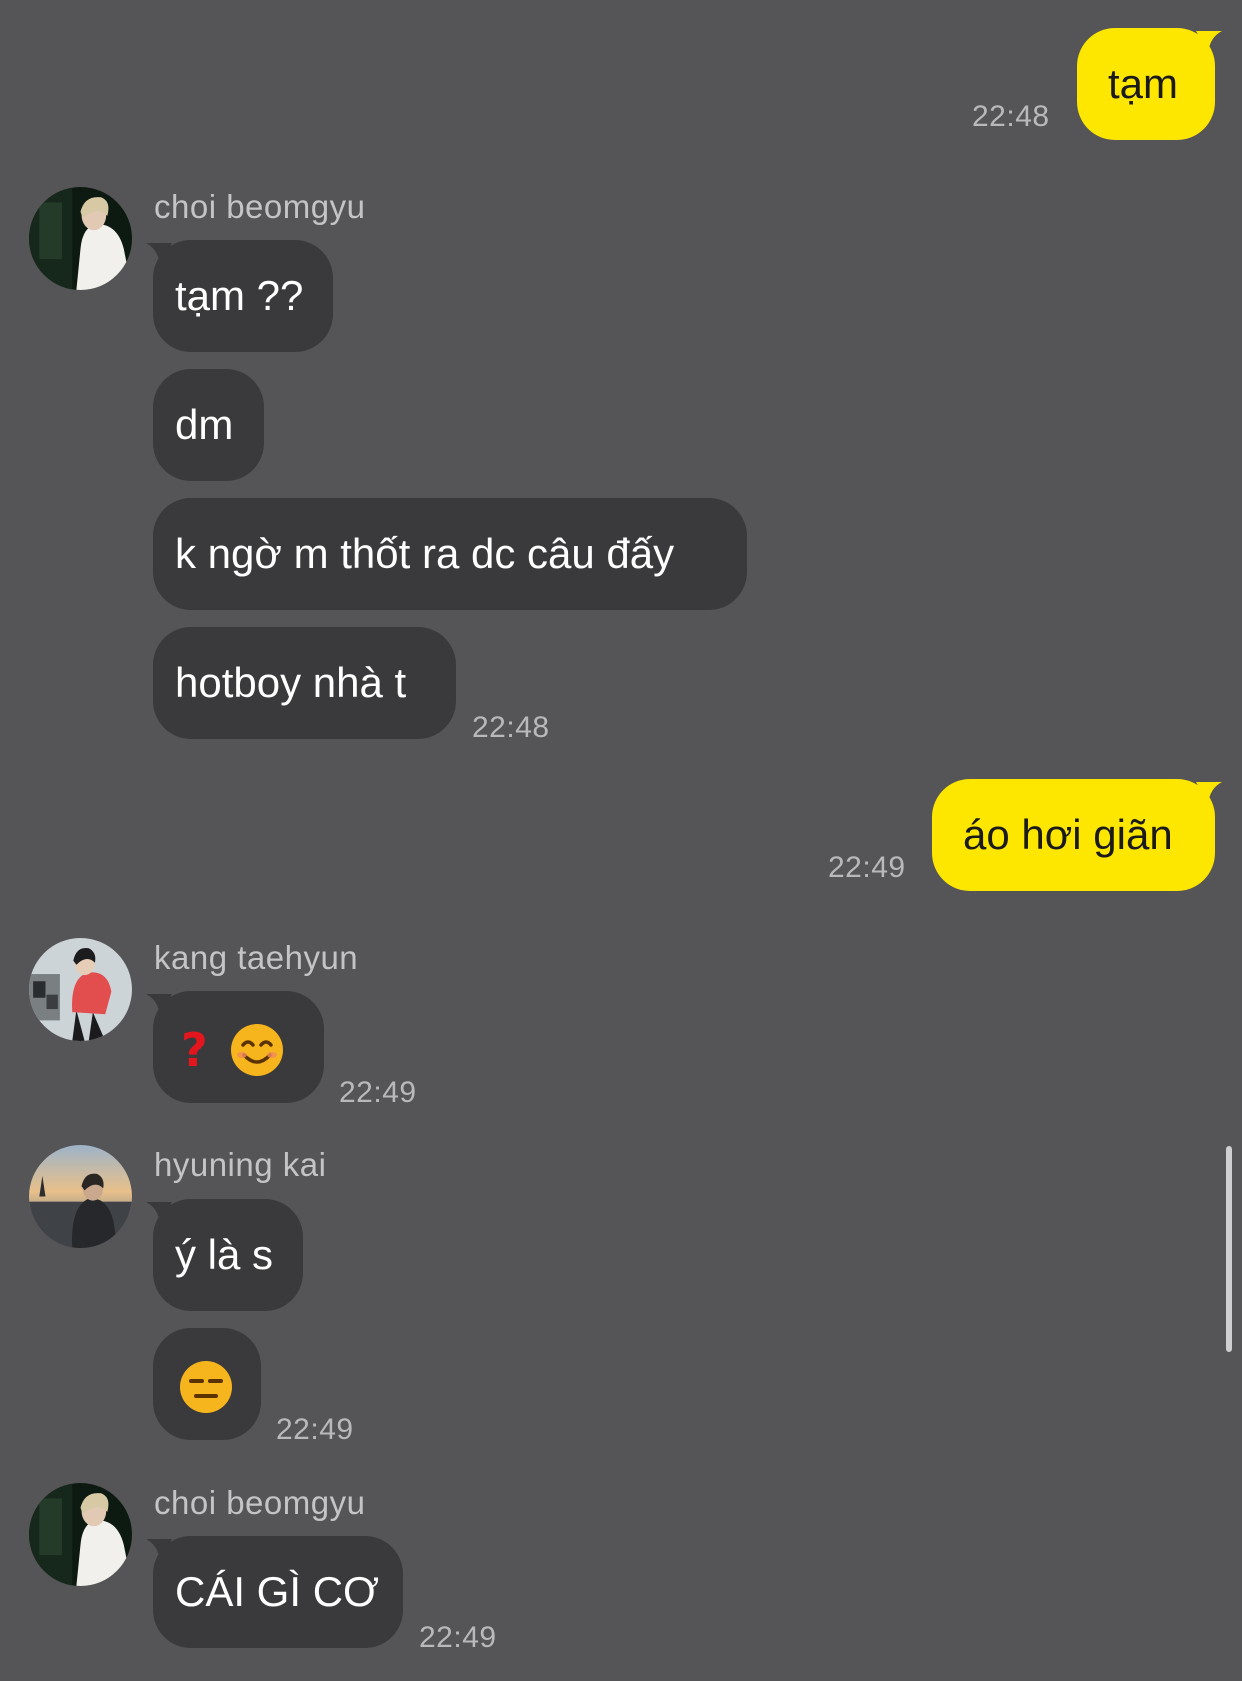 This screenshot has width=1242, height=1681. Describe the element at coordinates (194, 1049) in the screenshot. I see `question-mark-emoji: ?` at that location.